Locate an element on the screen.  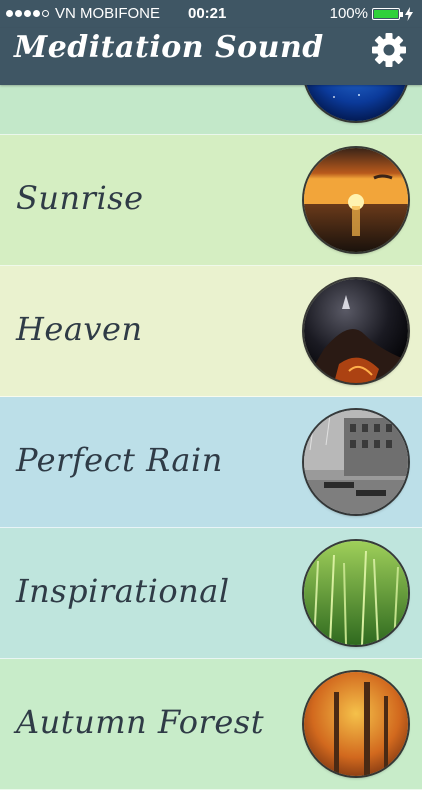
carrier-name: VN MOBIFONE is located at coordinates (108, 13).